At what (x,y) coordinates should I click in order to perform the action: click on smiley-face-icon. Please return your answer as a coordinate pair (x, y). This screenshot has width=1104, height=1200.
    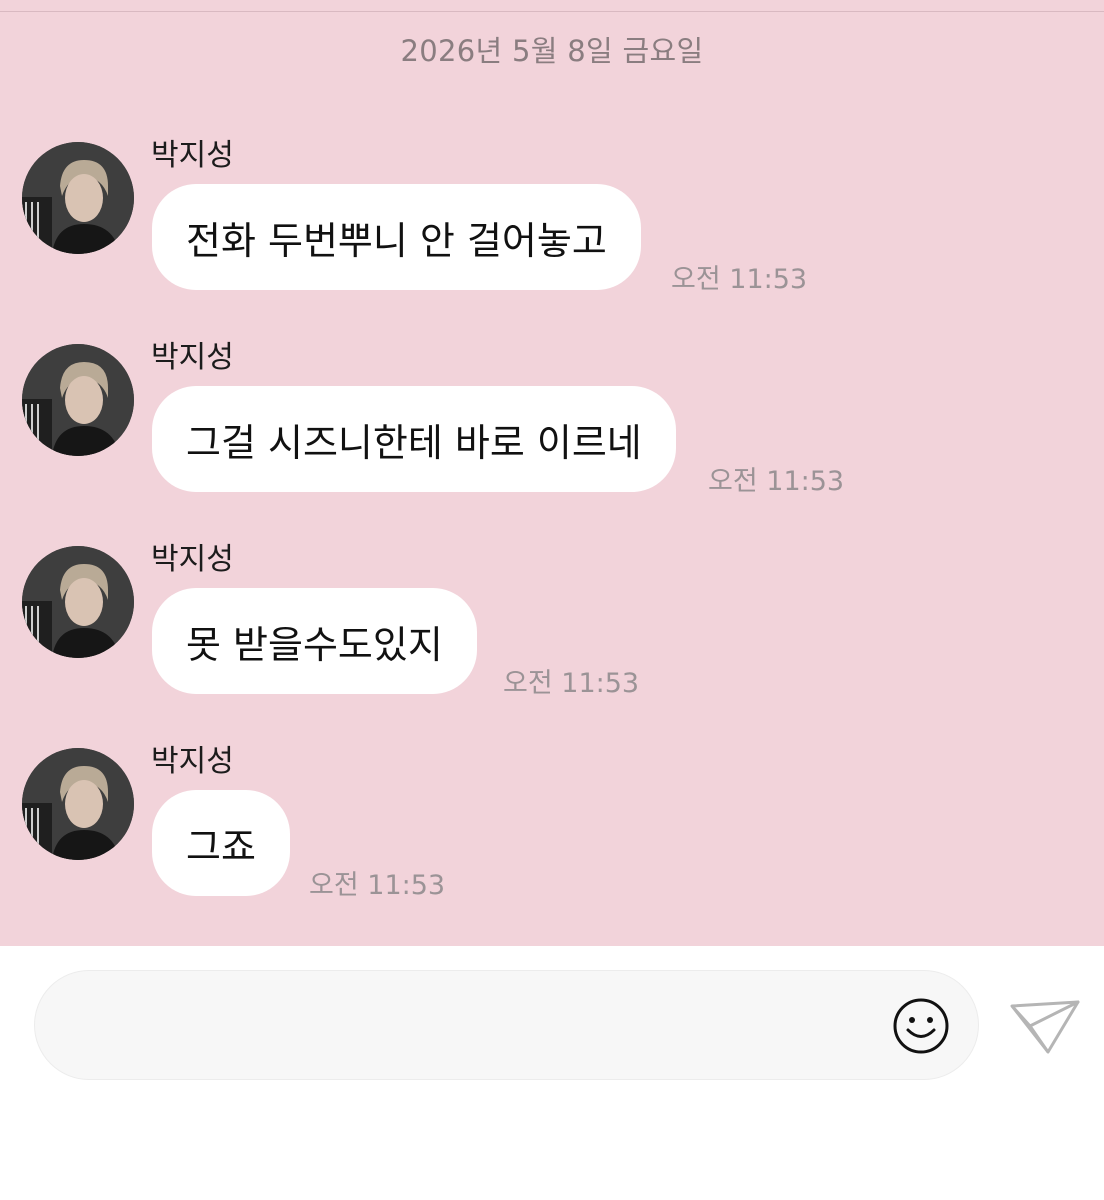
    Looking at the image, I should click on (921, 1026).